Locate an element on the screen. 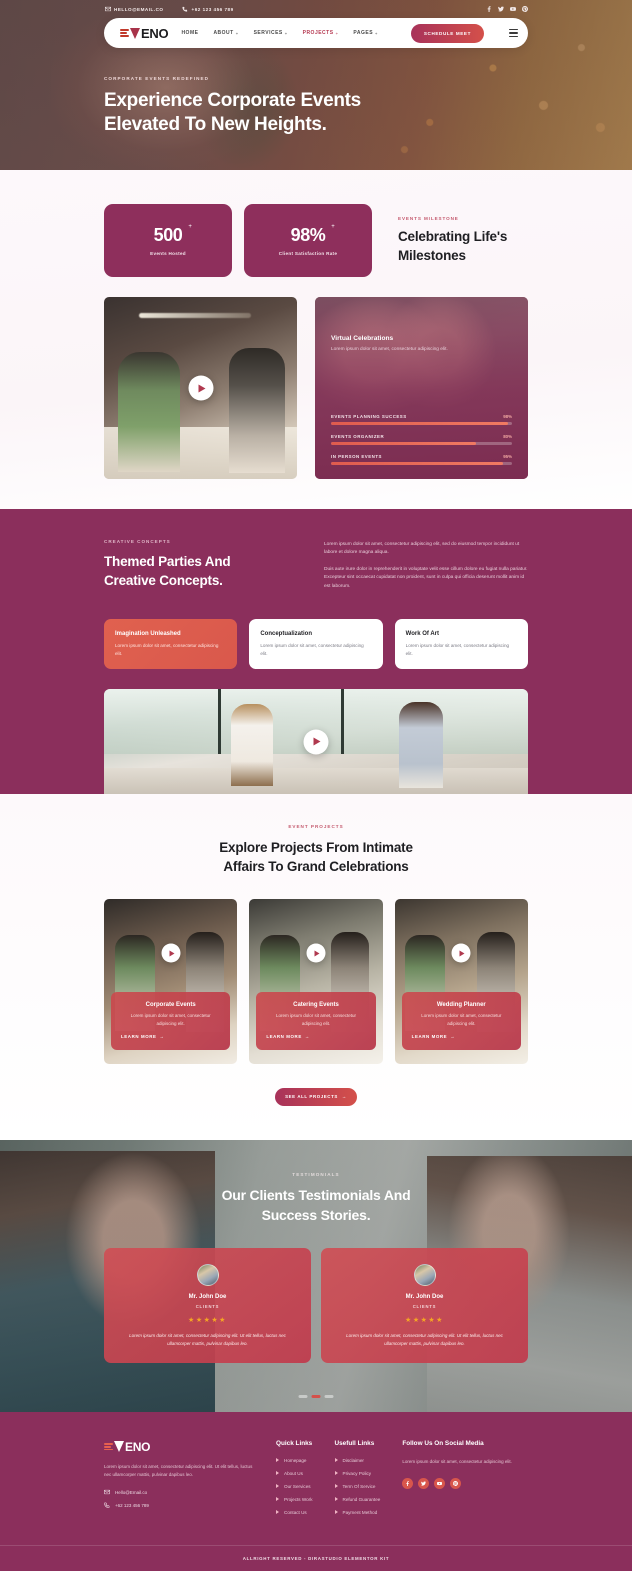 This screenshot has width=632, height=1571. footer-phone: +62 123 456 789 is located at coordinates (179, 1505).